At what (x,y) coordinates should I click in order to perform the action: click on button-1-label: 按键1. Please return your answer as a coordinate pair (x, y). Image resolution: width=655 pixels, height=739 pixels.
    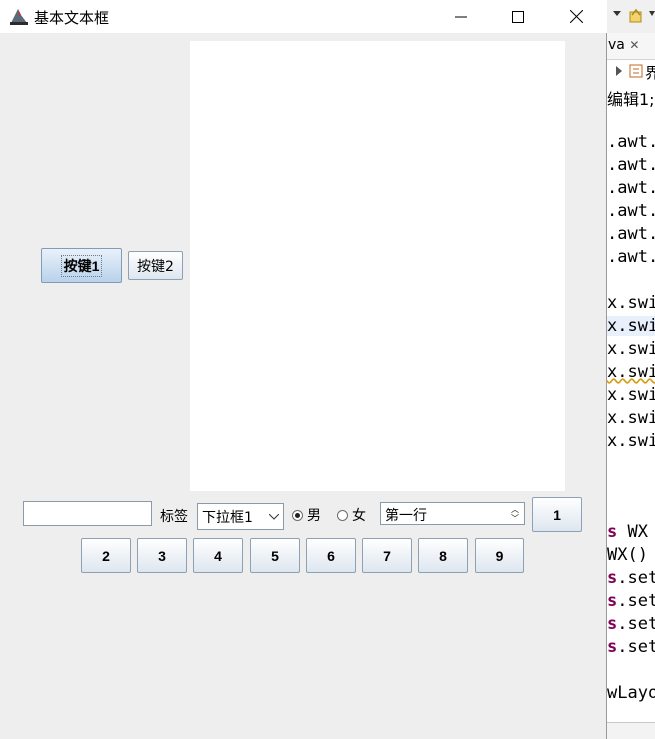
    Looking at the image, I should click on (81, 265).